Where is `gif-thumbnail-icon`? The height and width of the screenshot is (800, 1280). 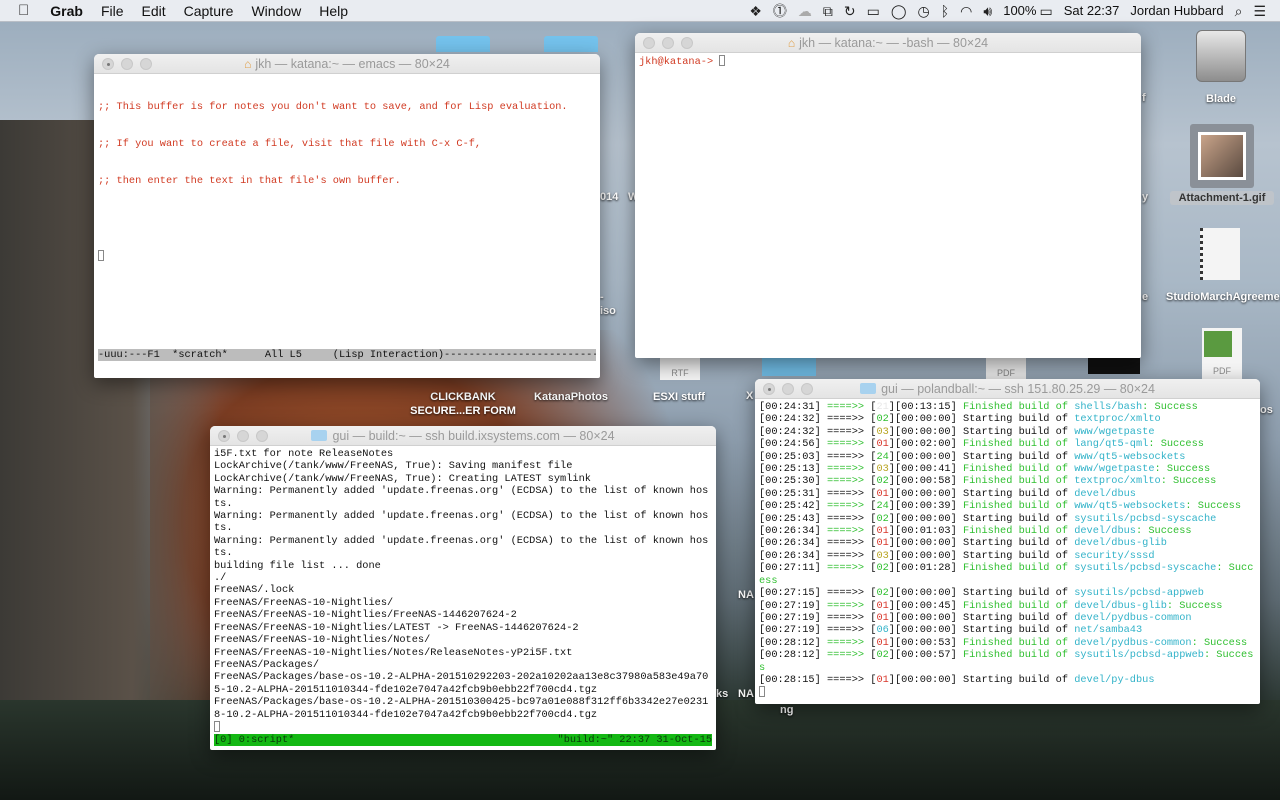
gif-thumbnail-icon is located at coordinates (1222, 156).